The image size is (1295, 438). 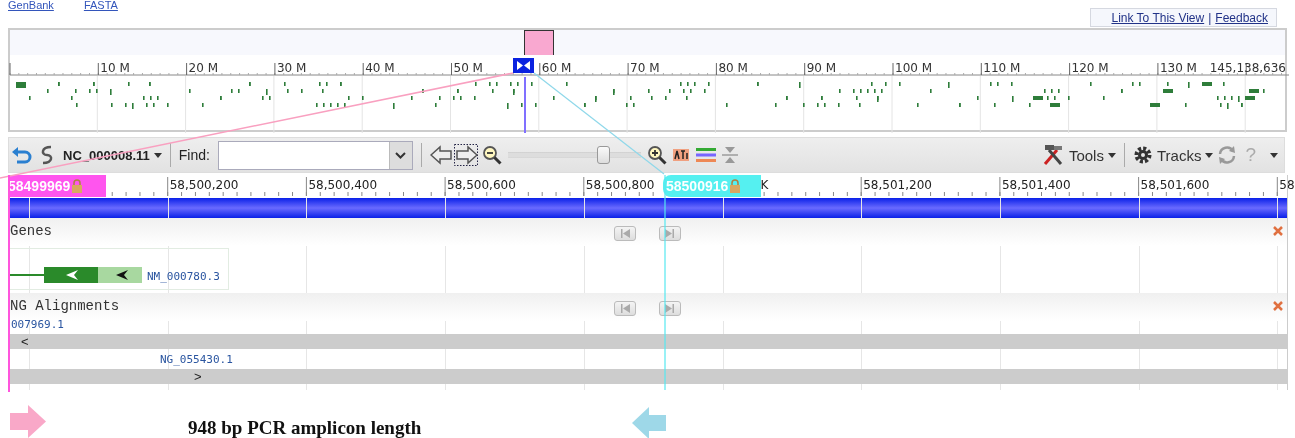 I want to click on gene-model-drawing, so click(x=76, y=275).